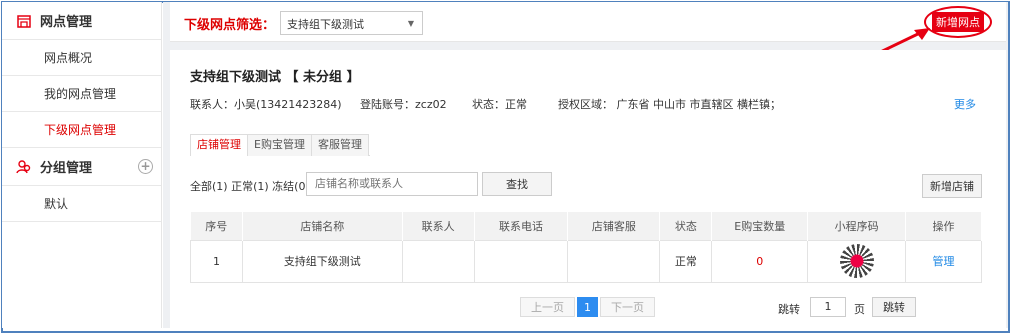 Image resolution: width=1012 pixels, height=335 pixels. What do you see at coordinates (322, 261) in the screenshot?
I see `cell-shop-name: 支持组下级测试` at bounding box center [322, 261].